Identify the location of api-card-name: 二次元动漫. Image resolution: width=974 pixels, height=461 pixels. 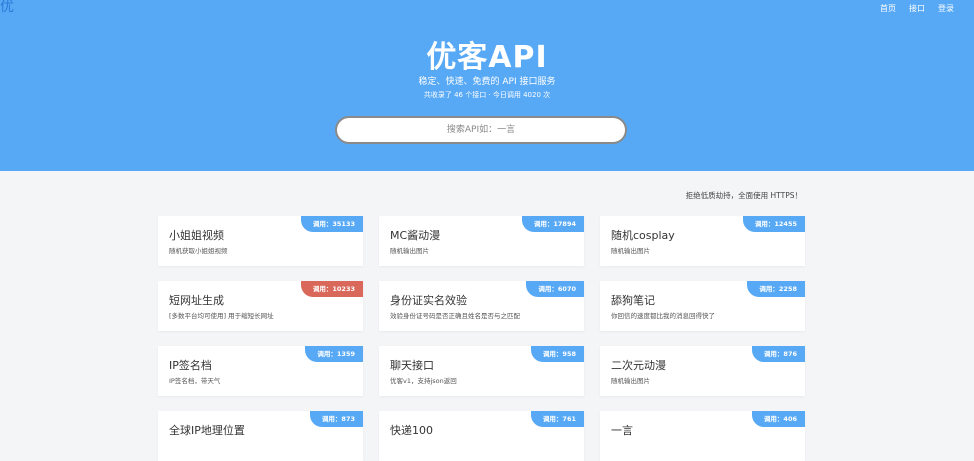
(638, 365).